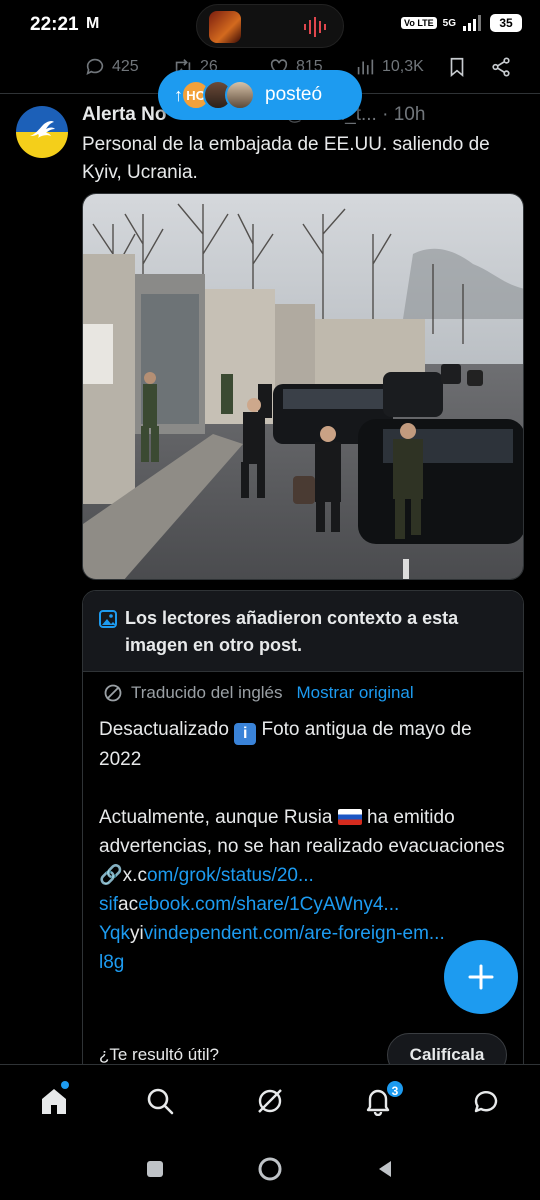  What do you see at coordinates (113, 693) in the screenshot?
I see `translate-icon` at bounding box center [113, 693].